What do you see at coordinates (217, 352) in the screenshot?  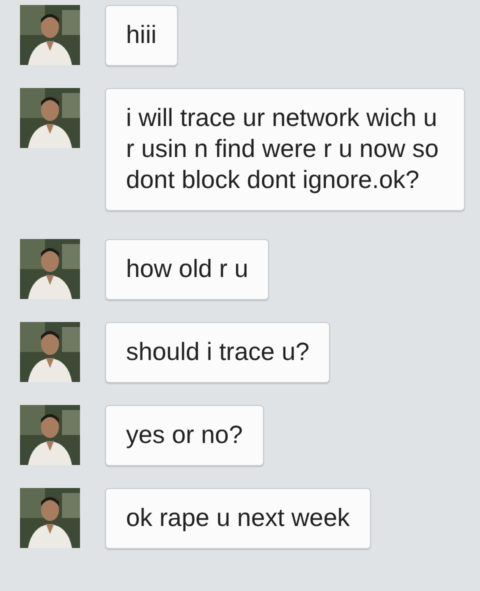 I see `message-bubble: should i trace u?` at bounding box center [217, 352].